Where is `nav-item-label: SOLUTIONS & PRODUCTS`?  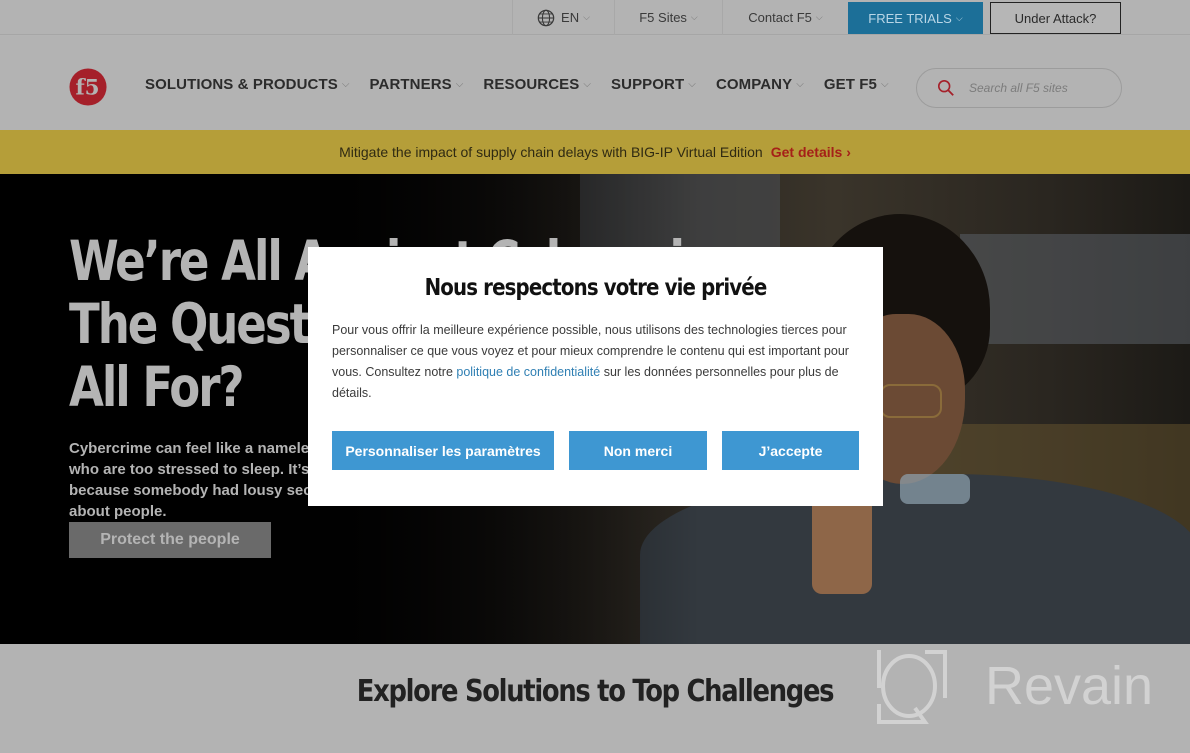
nav-item-label: SOLUTIONS & PRODUCTS is located at coordinates (241, 84).